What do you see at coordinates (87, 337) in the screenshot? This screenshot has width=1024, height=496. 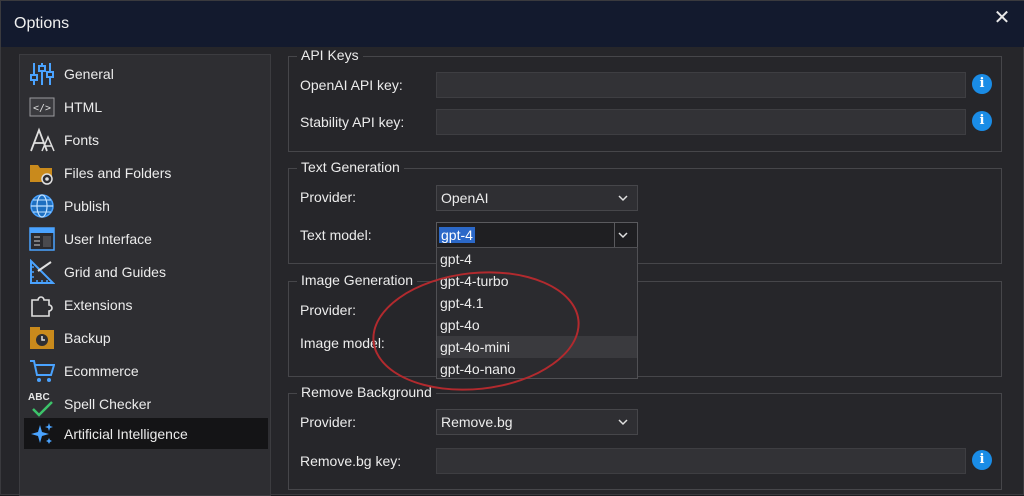 I see `sidebar-item-label: Backup` at bounding box center [87, 337].